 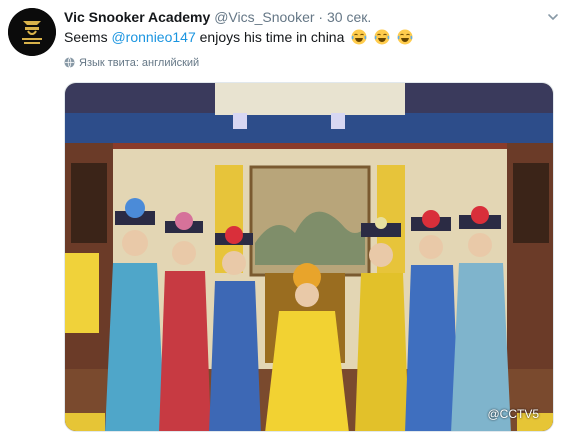 I want to click on globe-icon, so click(x=69, y=62).